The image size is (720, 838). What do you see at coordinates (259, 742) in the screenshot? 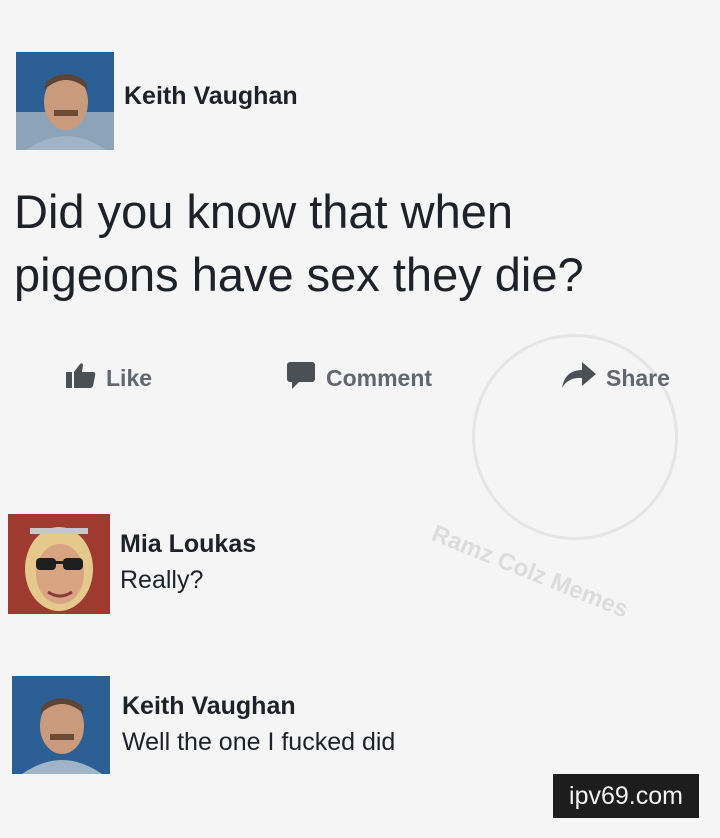
I see `comment-text: Well the one I fucked did` at bounding box center [259, 742].